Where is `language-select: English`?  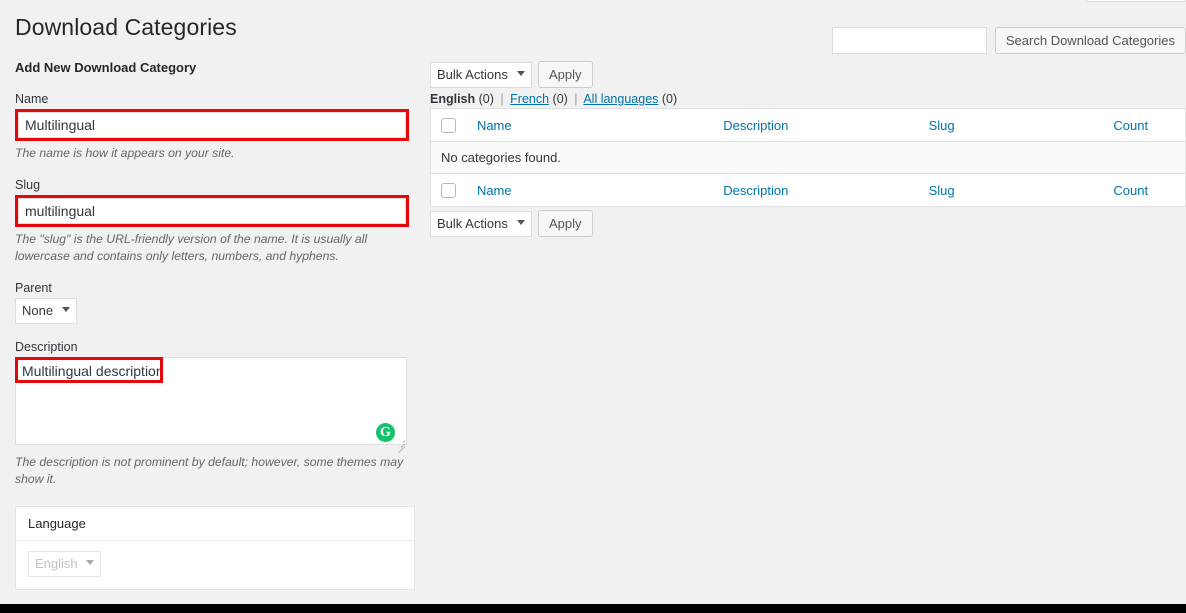 language-select: English is located at coordinates (64, 564).